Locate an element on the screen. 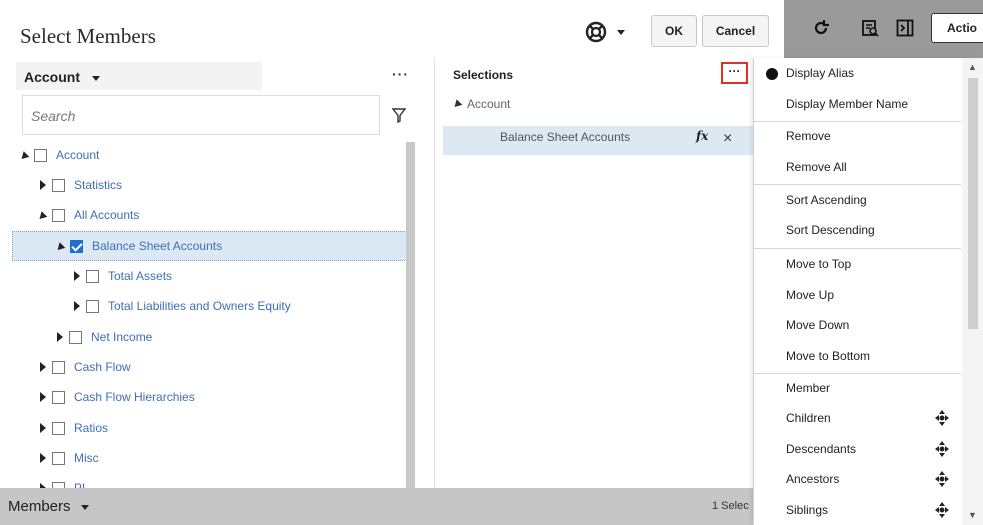 The height and width of the screenshot is (525, 983). tree-row-cash-flow-hierarchies: Cash Flow Hierarchies is located at coordinates (209, 397).